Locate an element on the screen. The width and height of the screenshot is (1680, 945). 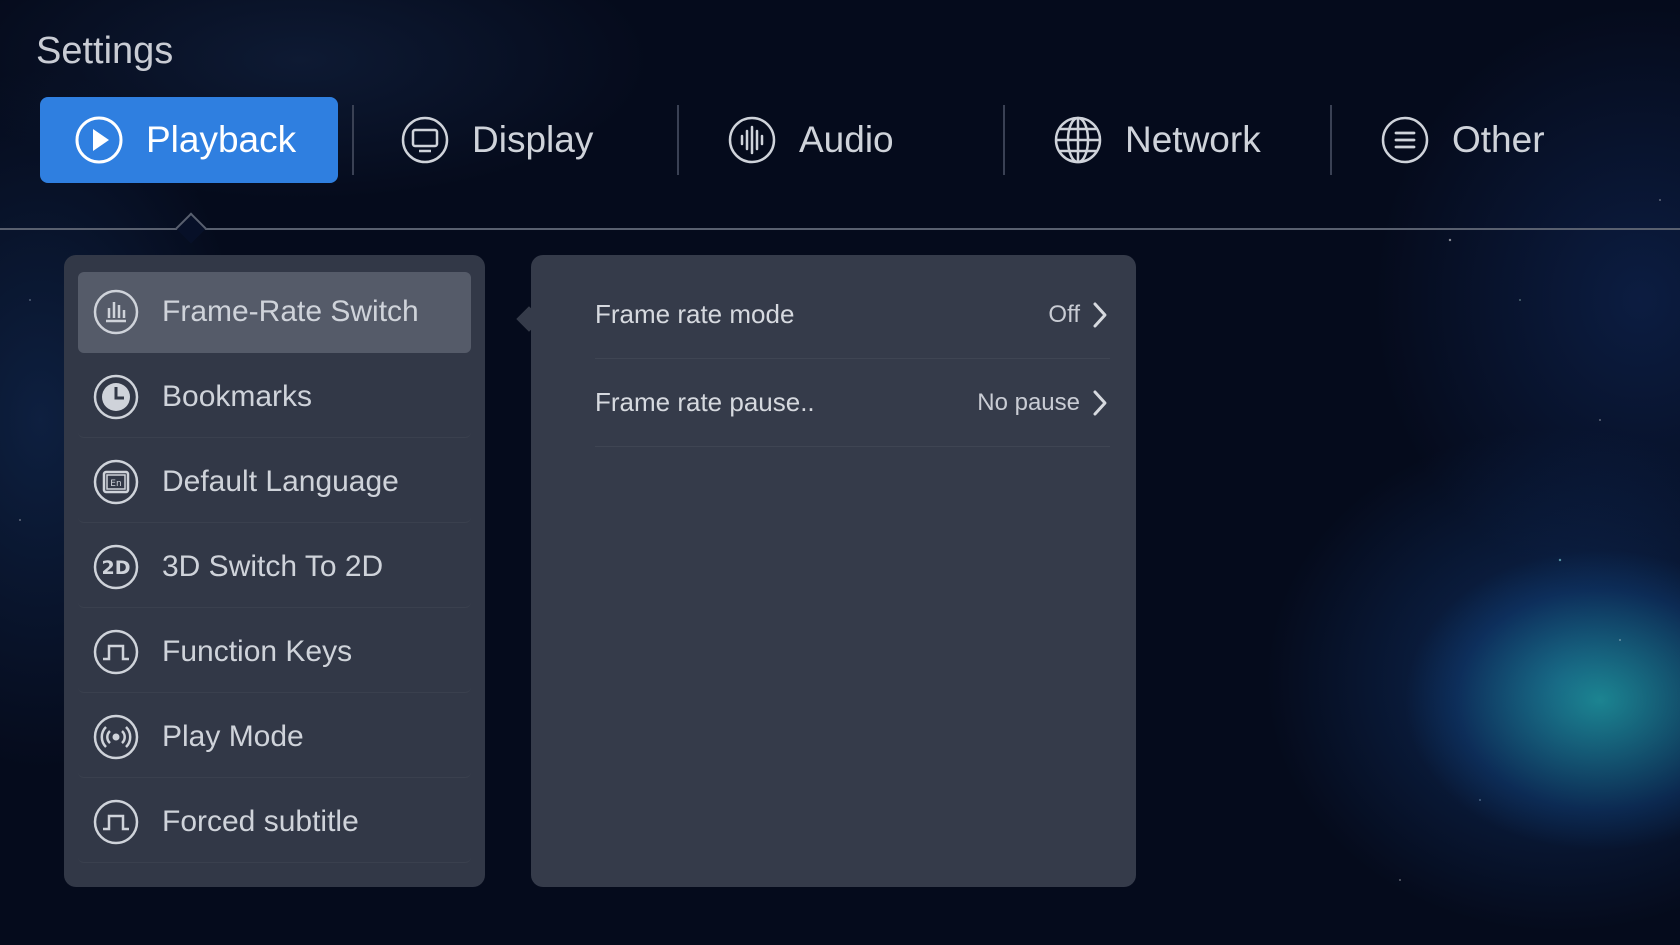
setting-label: Frame rate mode is located at coordinates (695, 314).